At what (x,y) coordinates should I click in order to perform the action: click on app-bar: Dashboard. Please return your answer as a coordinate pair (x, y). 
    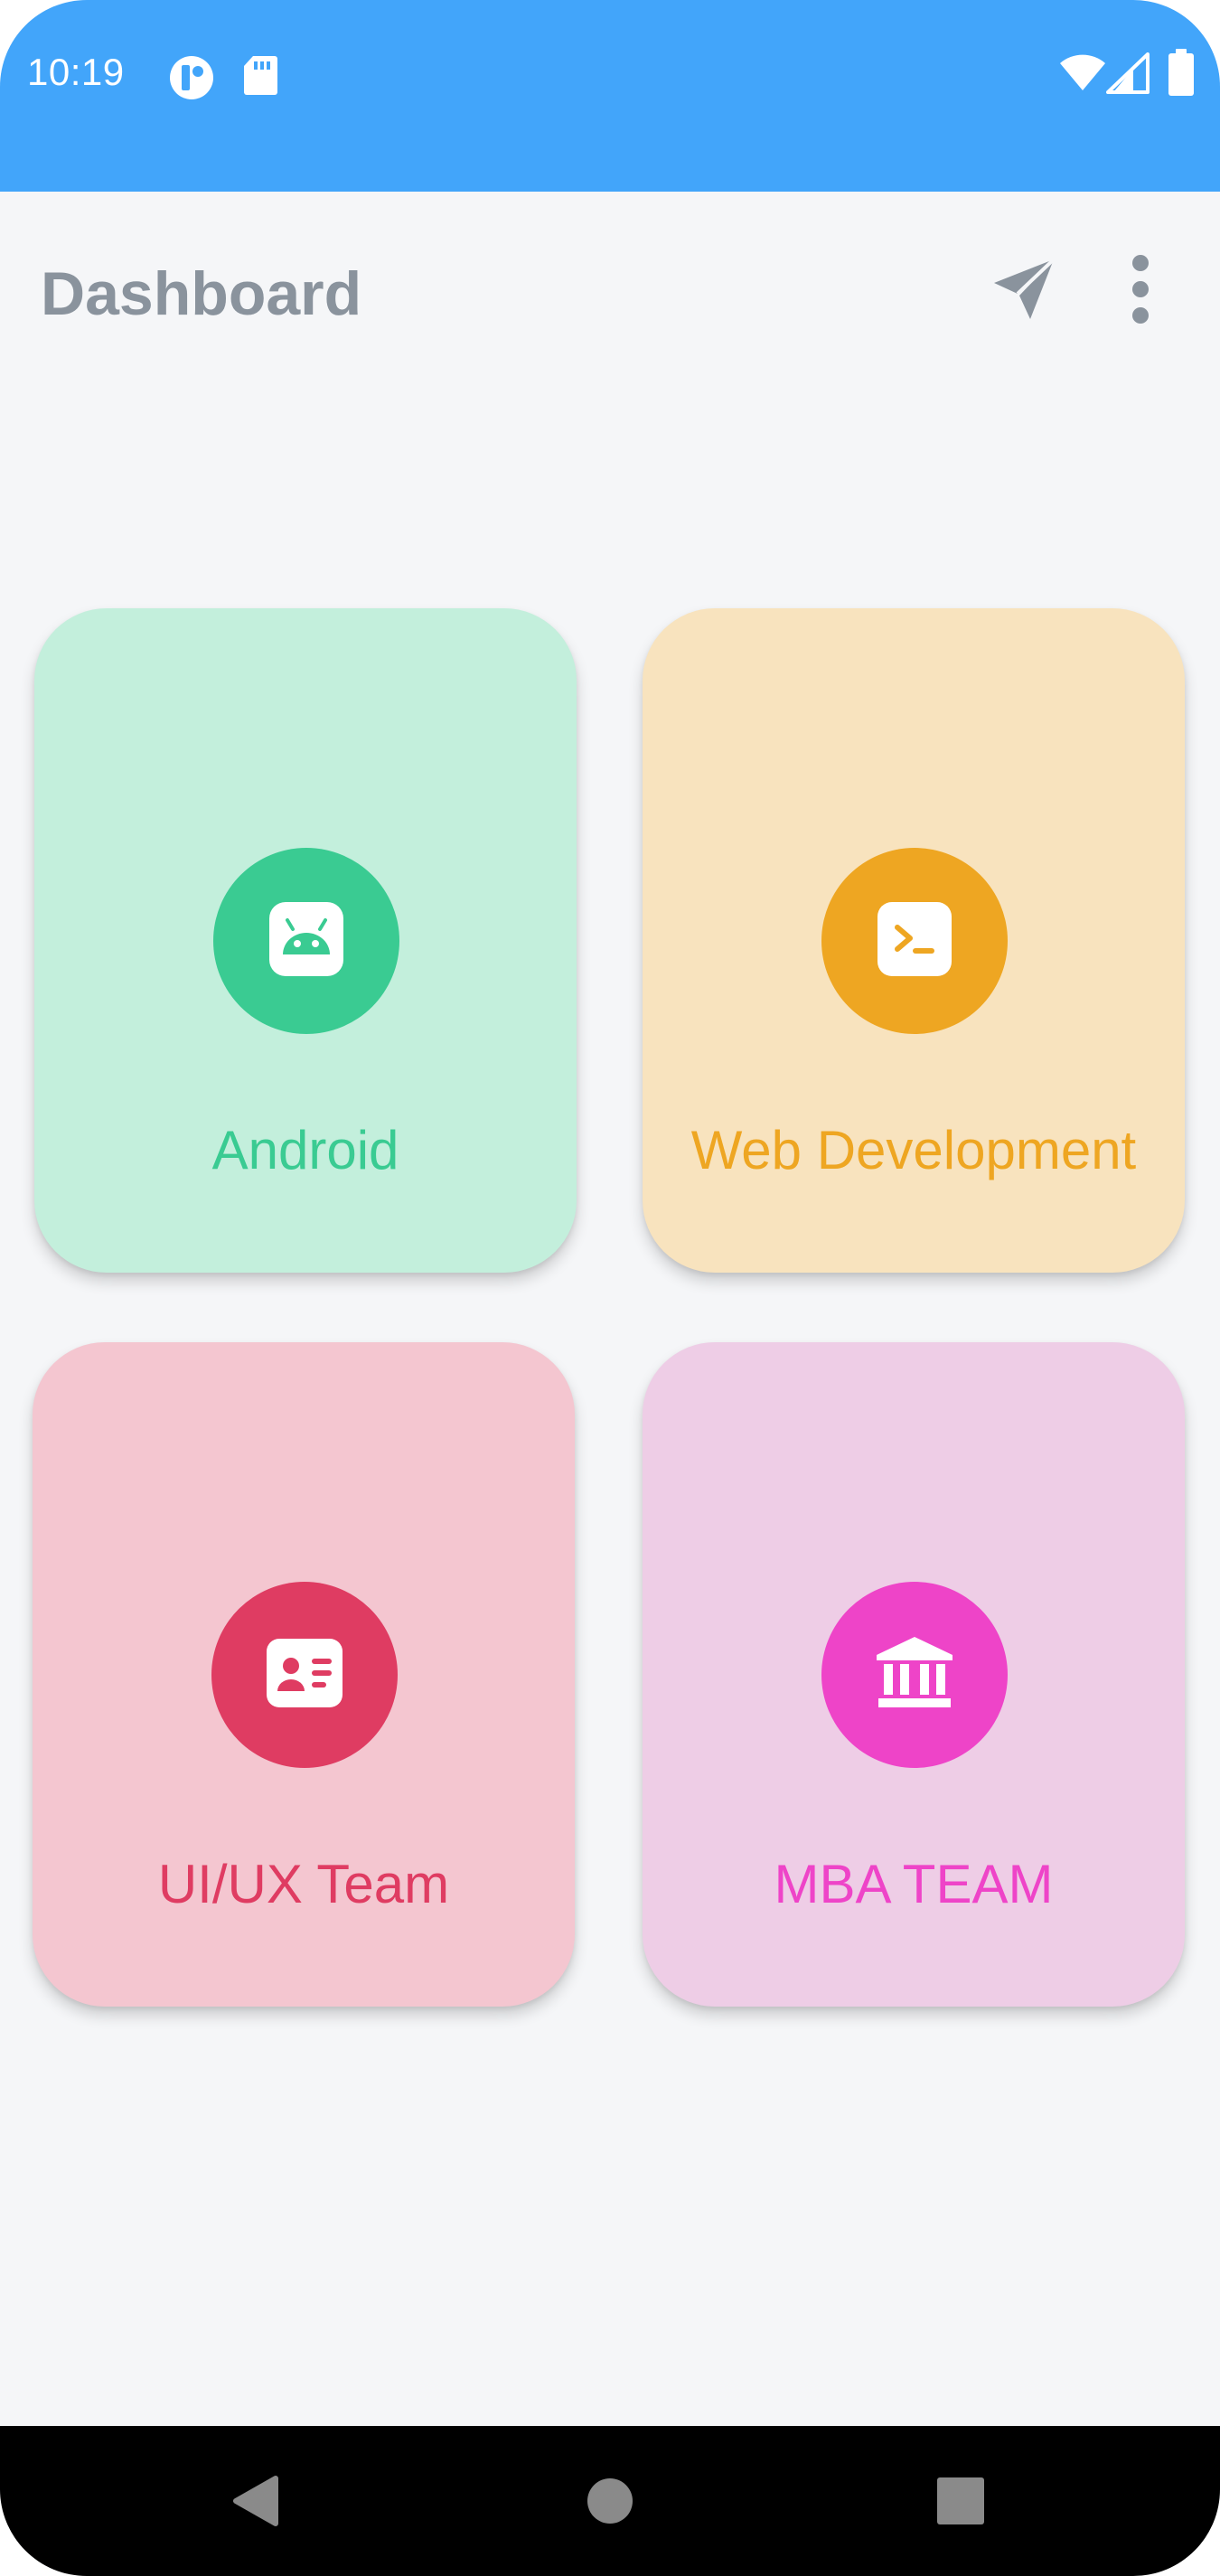
    Looking at the image, I should click on (610, 296).